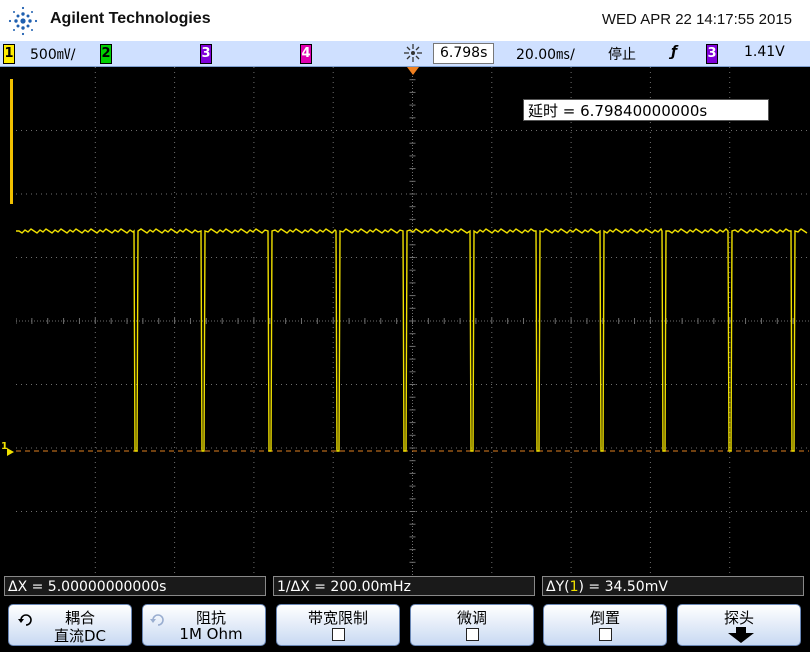 The width and height of the screenshot is (810, 652). Describe the element at coordinates (135, 586) in the screenshot. I see `delta-x-readout: ΔX = 5.00000000000s` at that location.